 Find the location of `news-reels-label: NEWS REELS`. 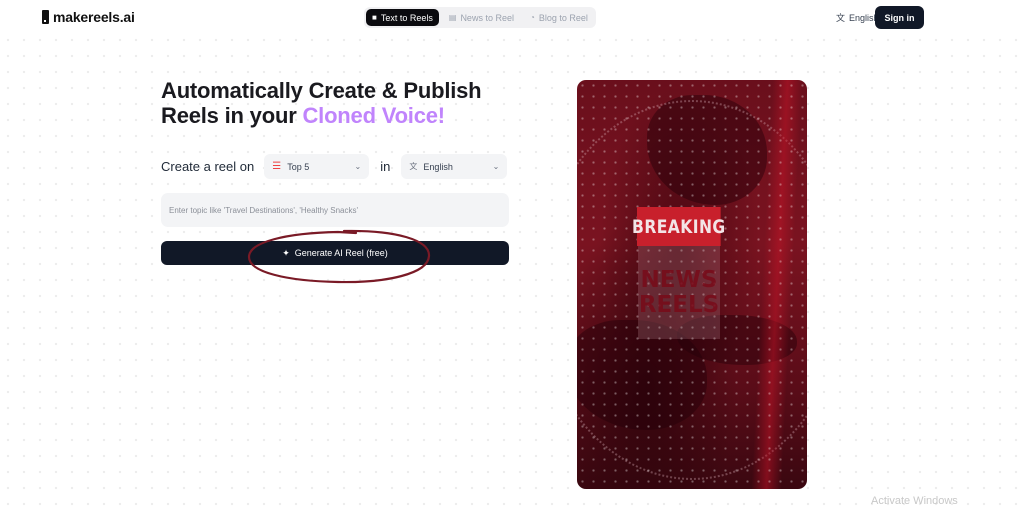

news-reels-label: NEWS REELS is located at coordinates (679, 292).